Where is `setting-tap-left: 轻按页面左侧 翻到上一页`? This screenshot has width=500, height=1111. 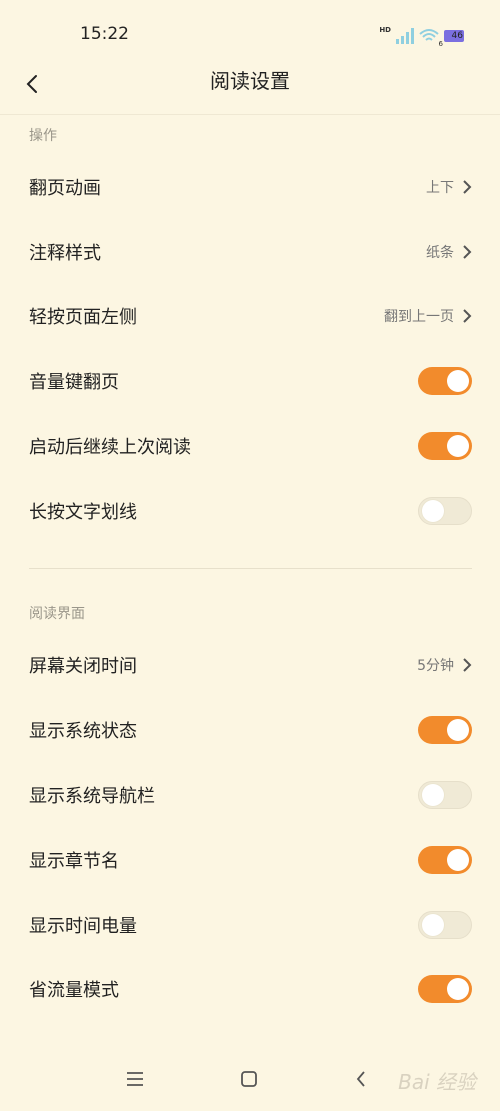 setting-tap-left: 轻按页面左侧 翻到上一页 is located at coordinates (250, 316).